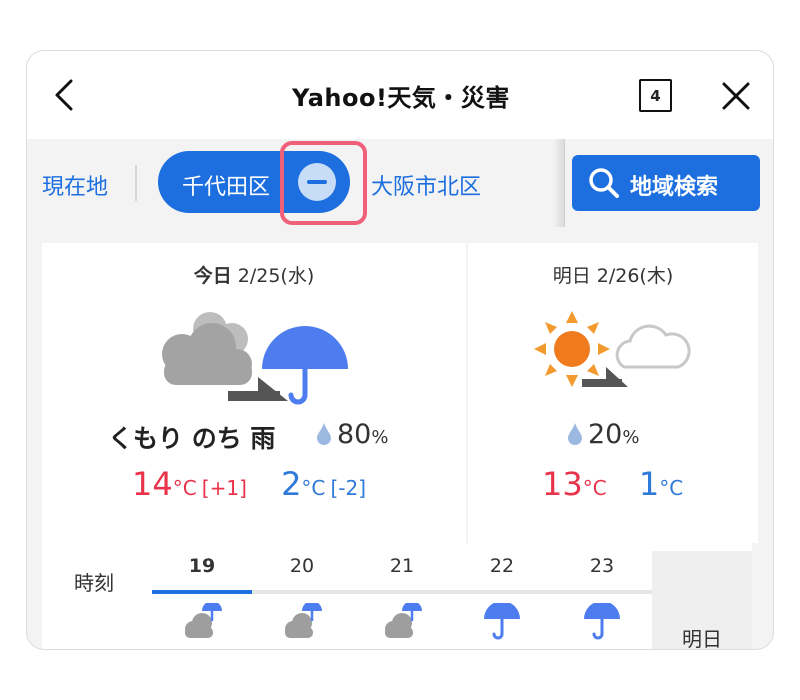  Describe the element at coordinates (736, 96) in the screenshot. I see `close-icon` at that location.